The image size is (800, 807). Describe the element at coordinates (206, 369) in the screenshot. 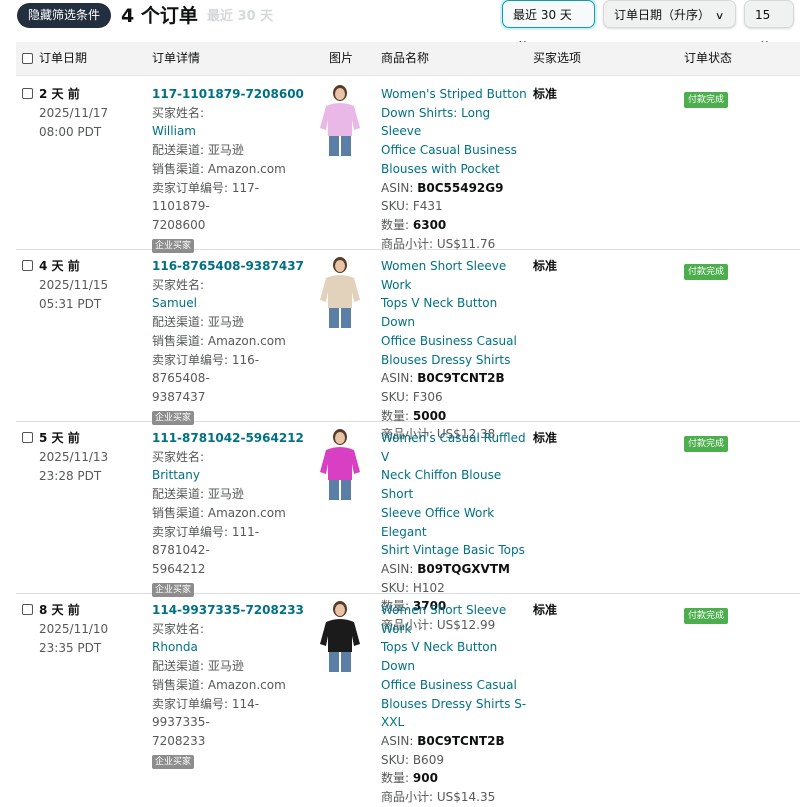

I see `seller-order-id: 卖家订单编号: 116-8765408-` at that location.